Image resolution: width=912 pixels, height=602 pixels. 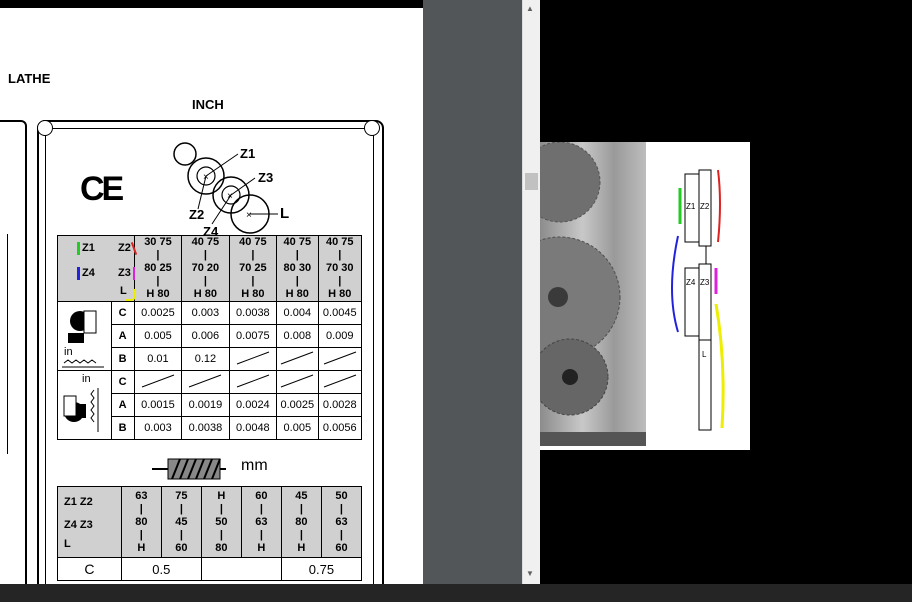 What do you see at coordinates (158, 268) in the screenshot?
I see `inch-col-1-mid: 80 25` at bounding box center [158, 268].